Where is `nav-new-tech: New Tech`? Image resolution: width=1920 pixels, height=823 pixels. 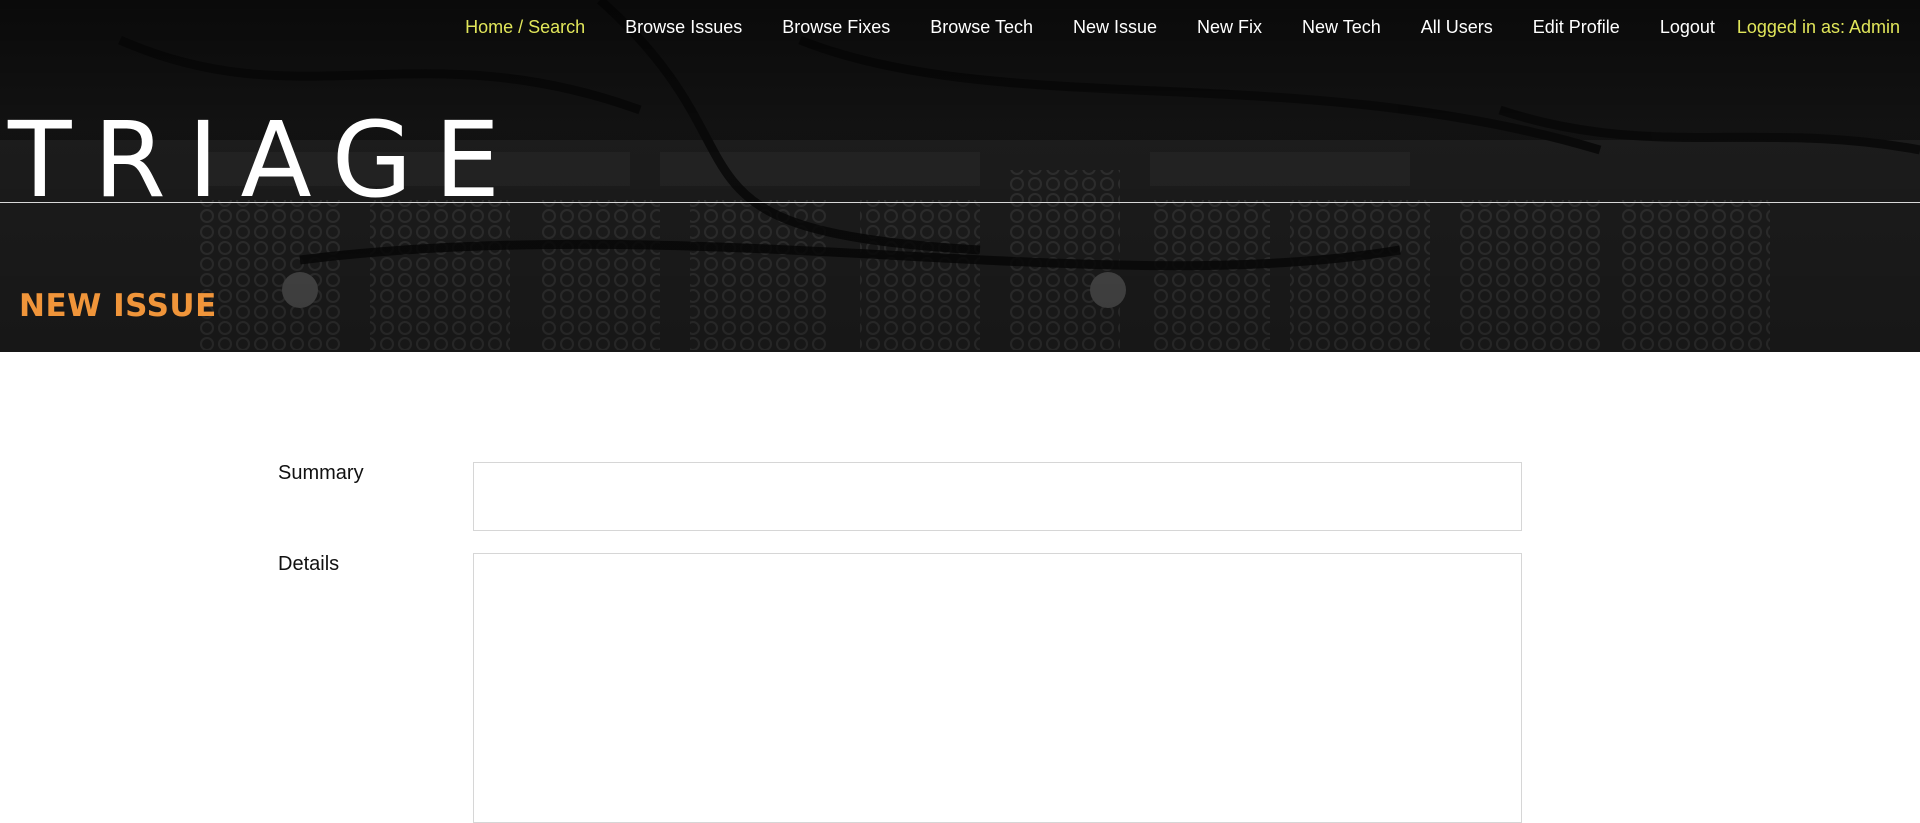
nav-new-tech: New Tech is located at coordinates (1341, 27).